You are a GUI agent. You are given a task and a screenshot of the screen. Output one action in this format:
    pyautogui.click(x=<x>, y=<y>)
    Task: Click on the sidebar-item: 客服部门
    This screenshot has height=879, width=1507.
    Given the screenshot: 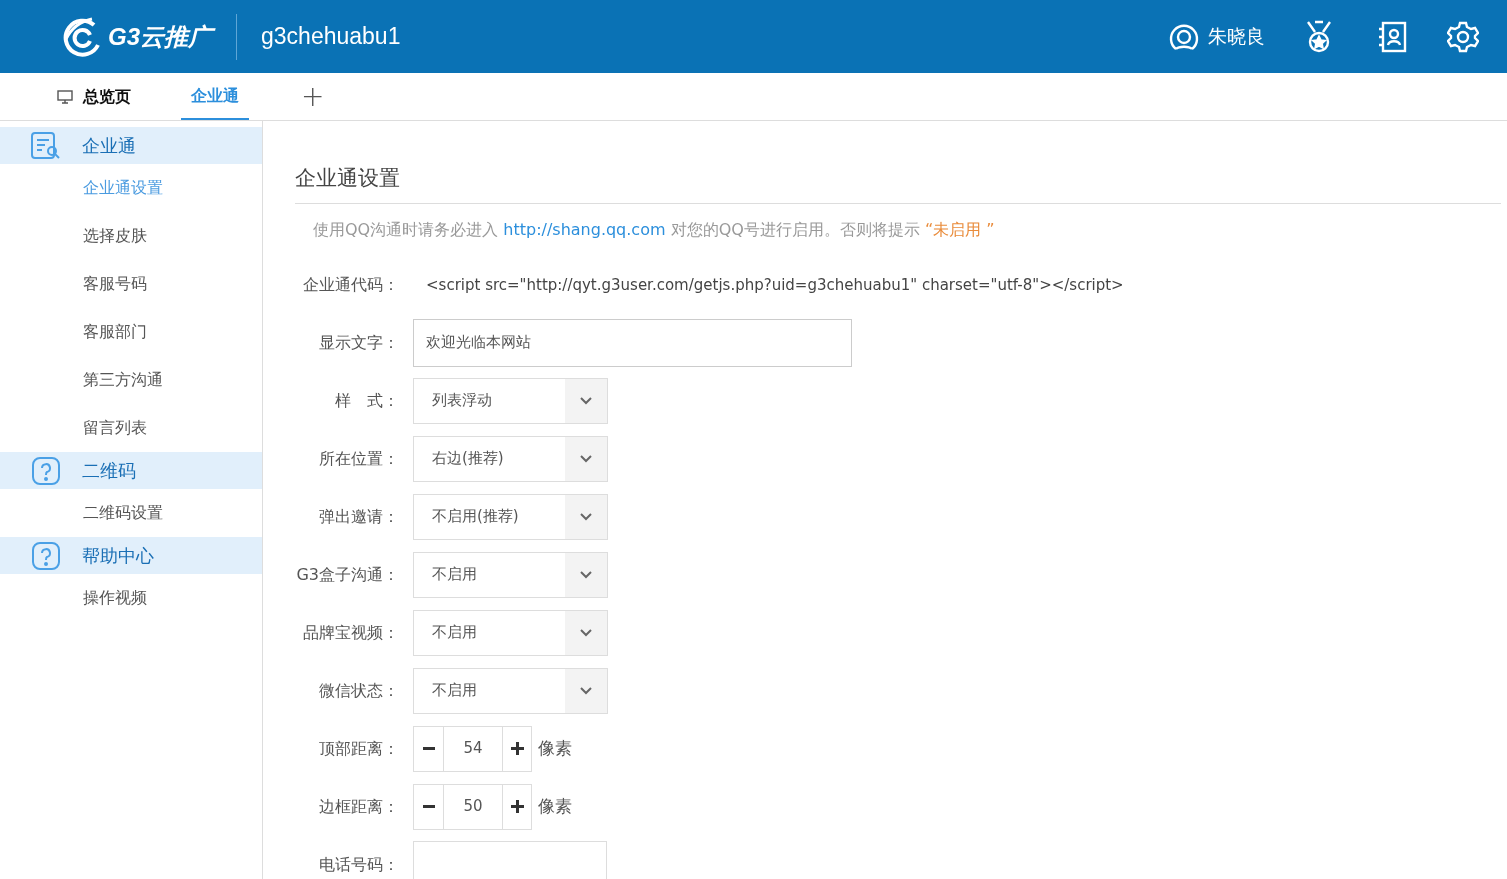 What is the action you would take?
    pyautogui.click(x=115, y=332)
    